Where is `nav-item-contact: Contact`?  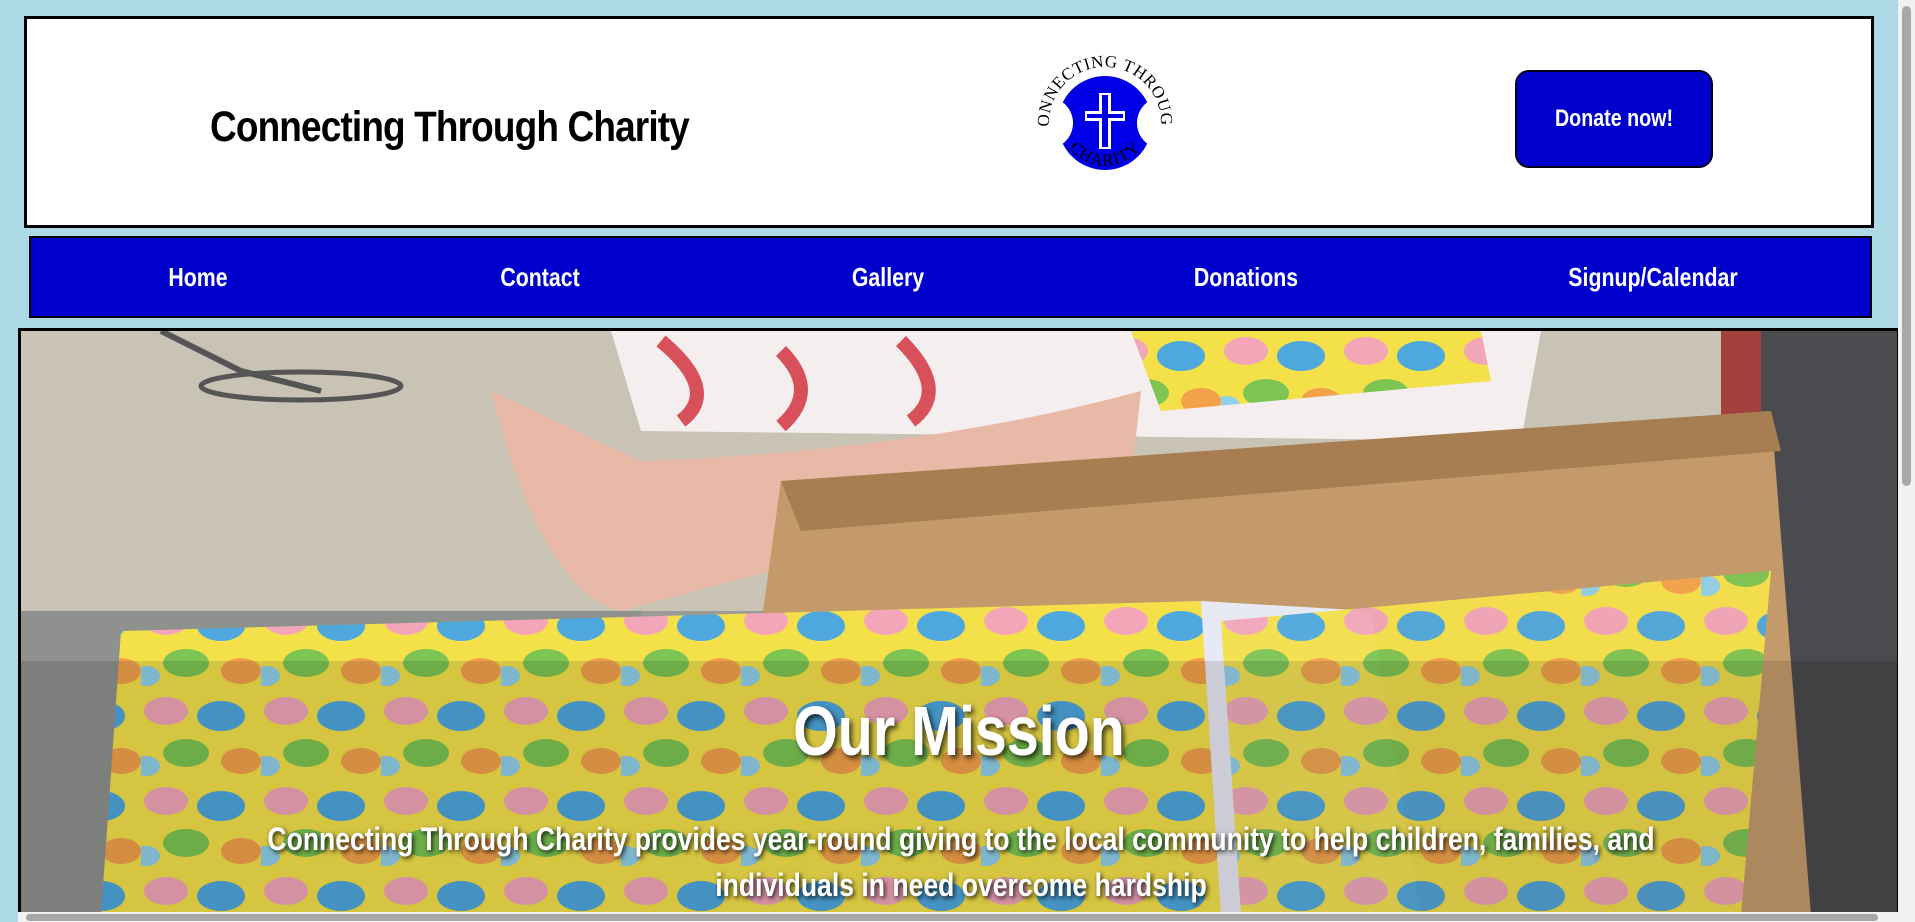 nav-item-contact: Contact is located at coordinates (539, 277).